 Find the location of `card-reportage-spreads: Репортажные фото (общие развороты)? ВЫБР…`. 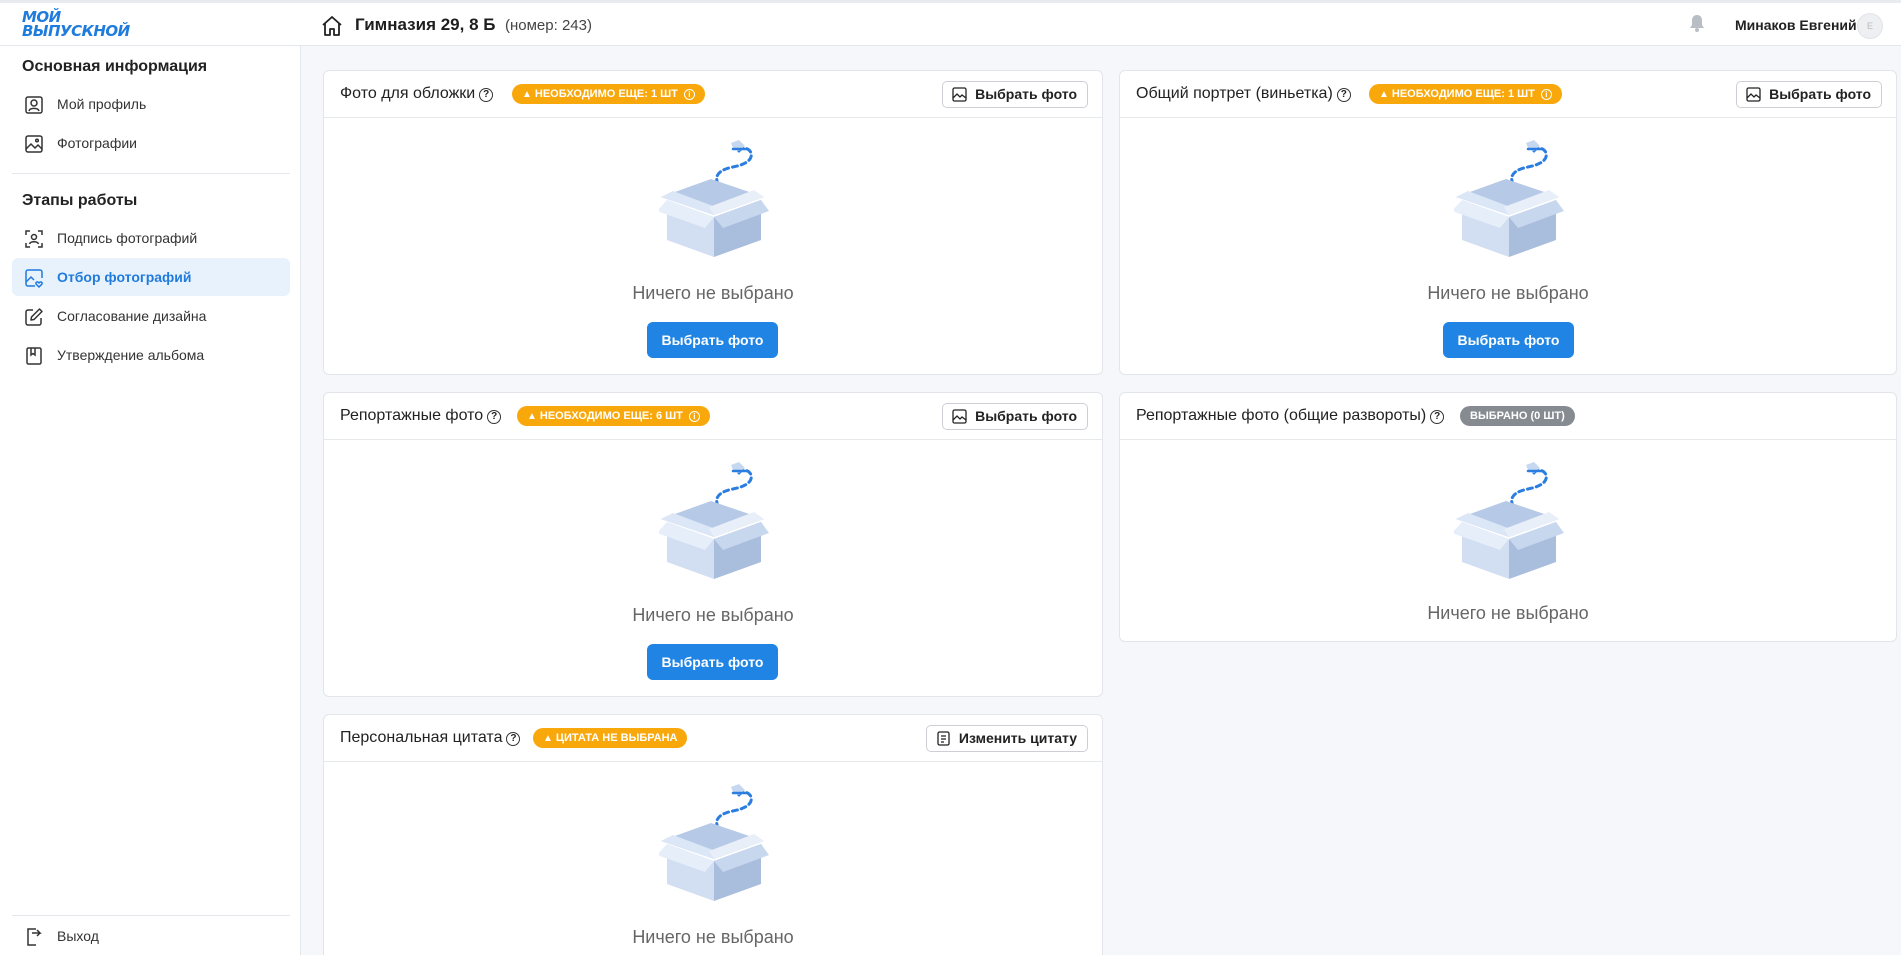

card-reportage-spreads: Репортажные фото (общие развороты)? ВЫБР… is located at coordinates (1508, 517).